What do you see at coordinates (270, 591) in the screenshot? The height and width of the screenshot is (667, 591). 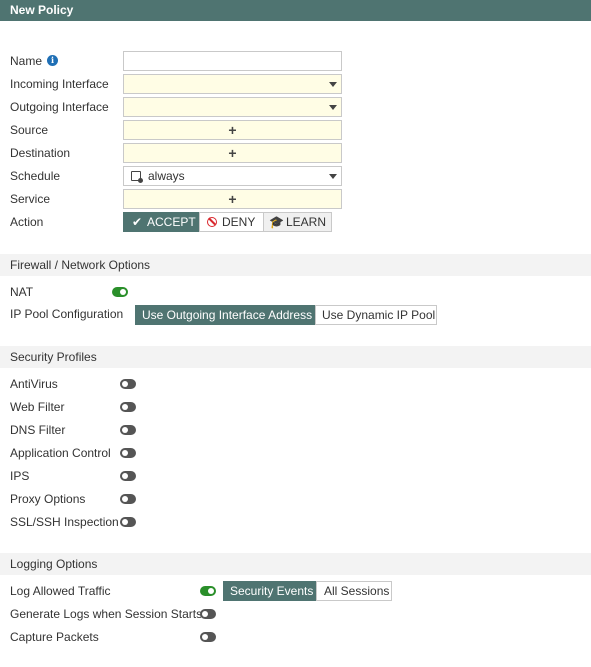 I see `security-events-button: Security Events` at bounding box center [270, 591].